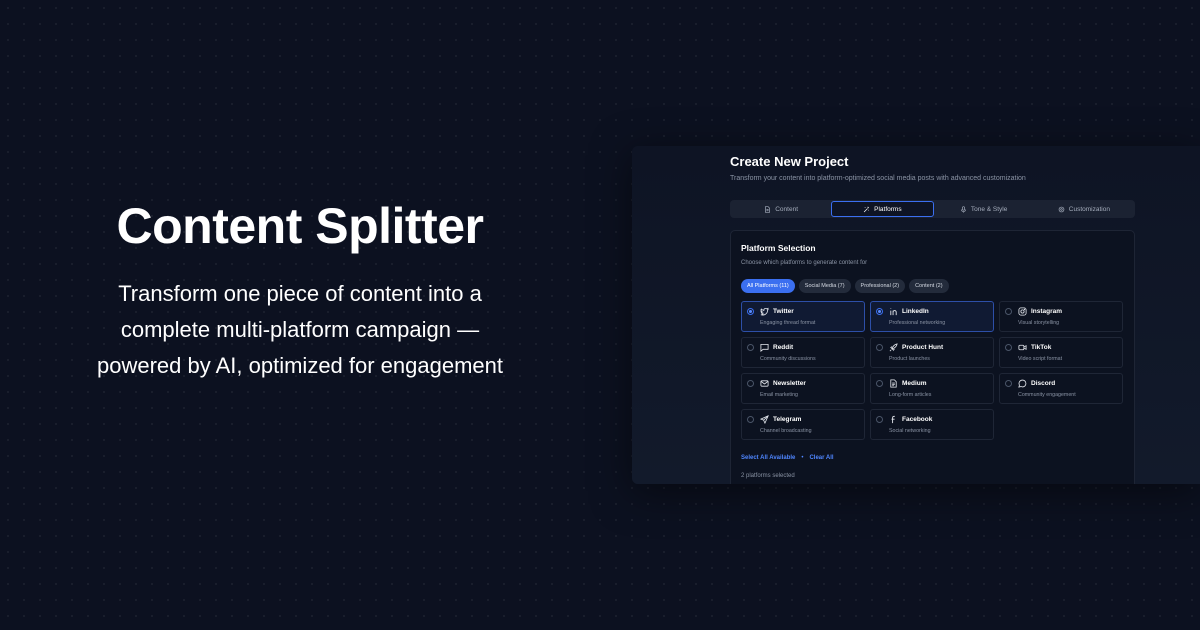 This screenshot has height=630, width=1200. I want to click on gear-icon, so click(1061, 209).